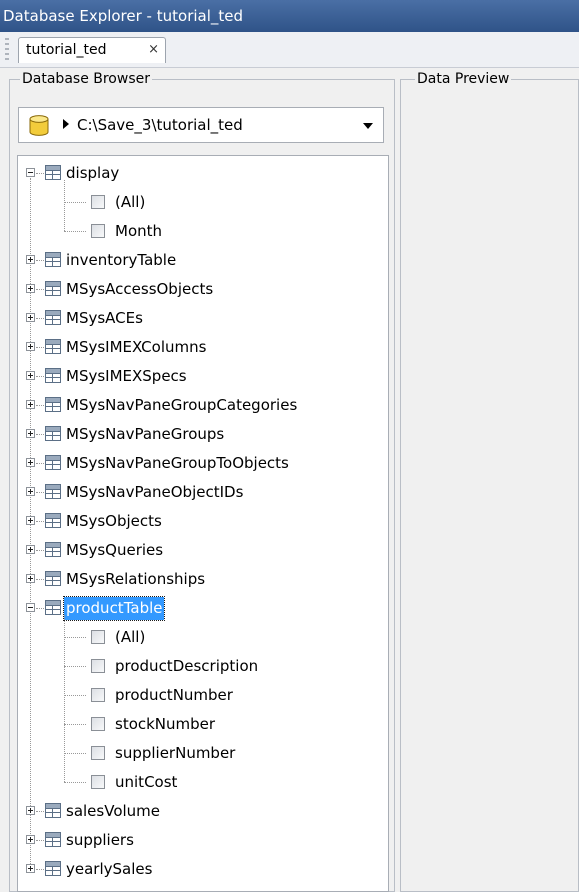 Image resolution: width=579 pixels, height=892 pixels. I want to click on tree-field-row: productDescription, so click(203, 666).